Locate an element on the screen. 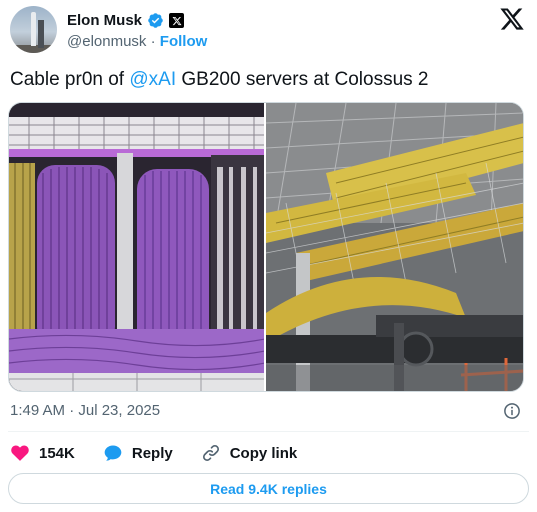  tweet-header: Elon Musk @elonmusk · Follow is located at coordinates (268, 31).